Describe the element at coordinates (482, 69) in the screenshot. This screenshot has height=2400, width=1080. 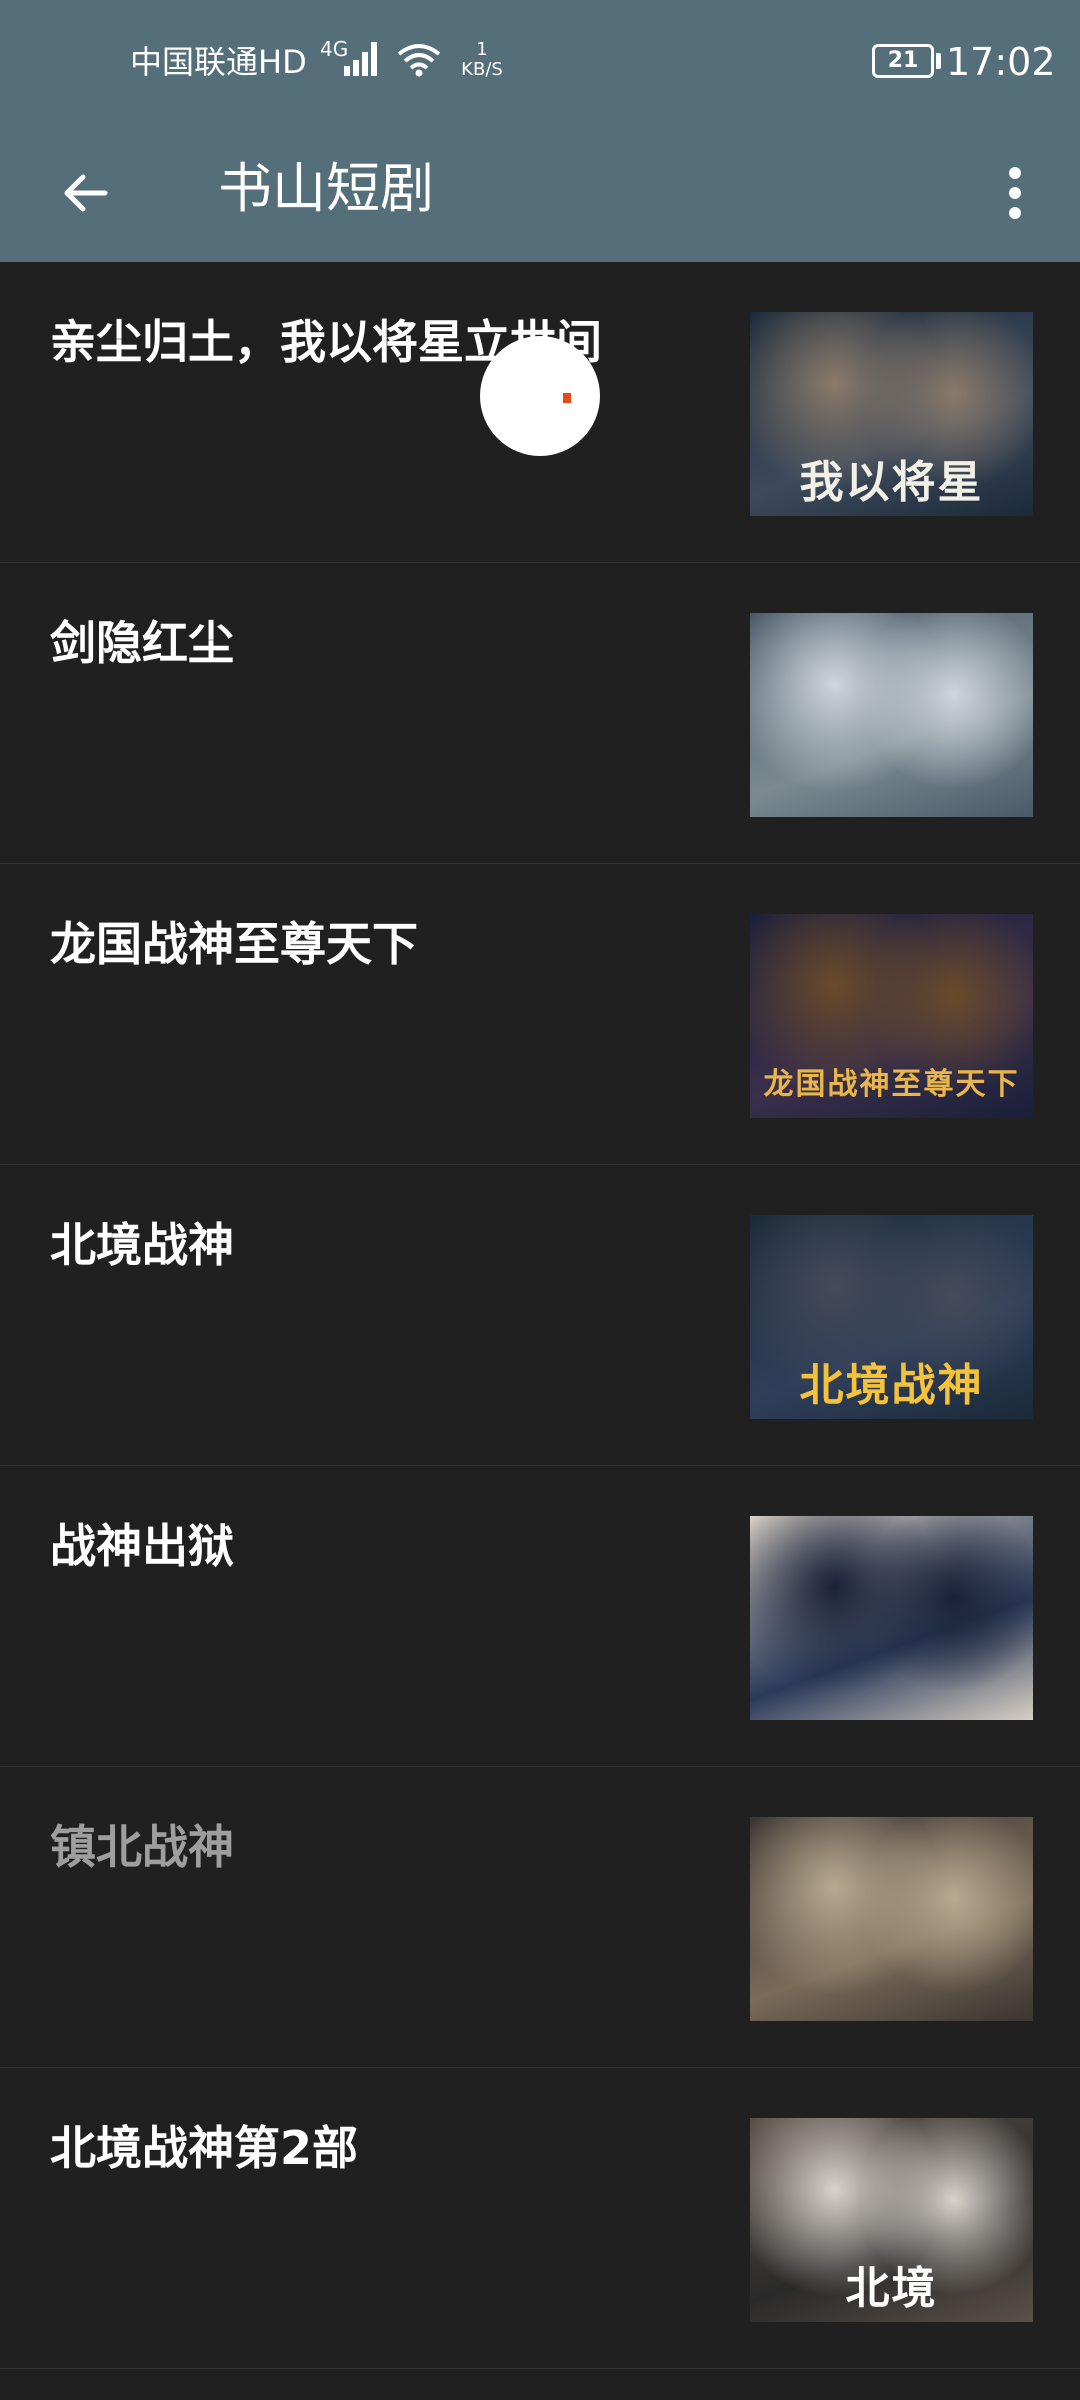
I see `speed-unit: KB/S` at that location.